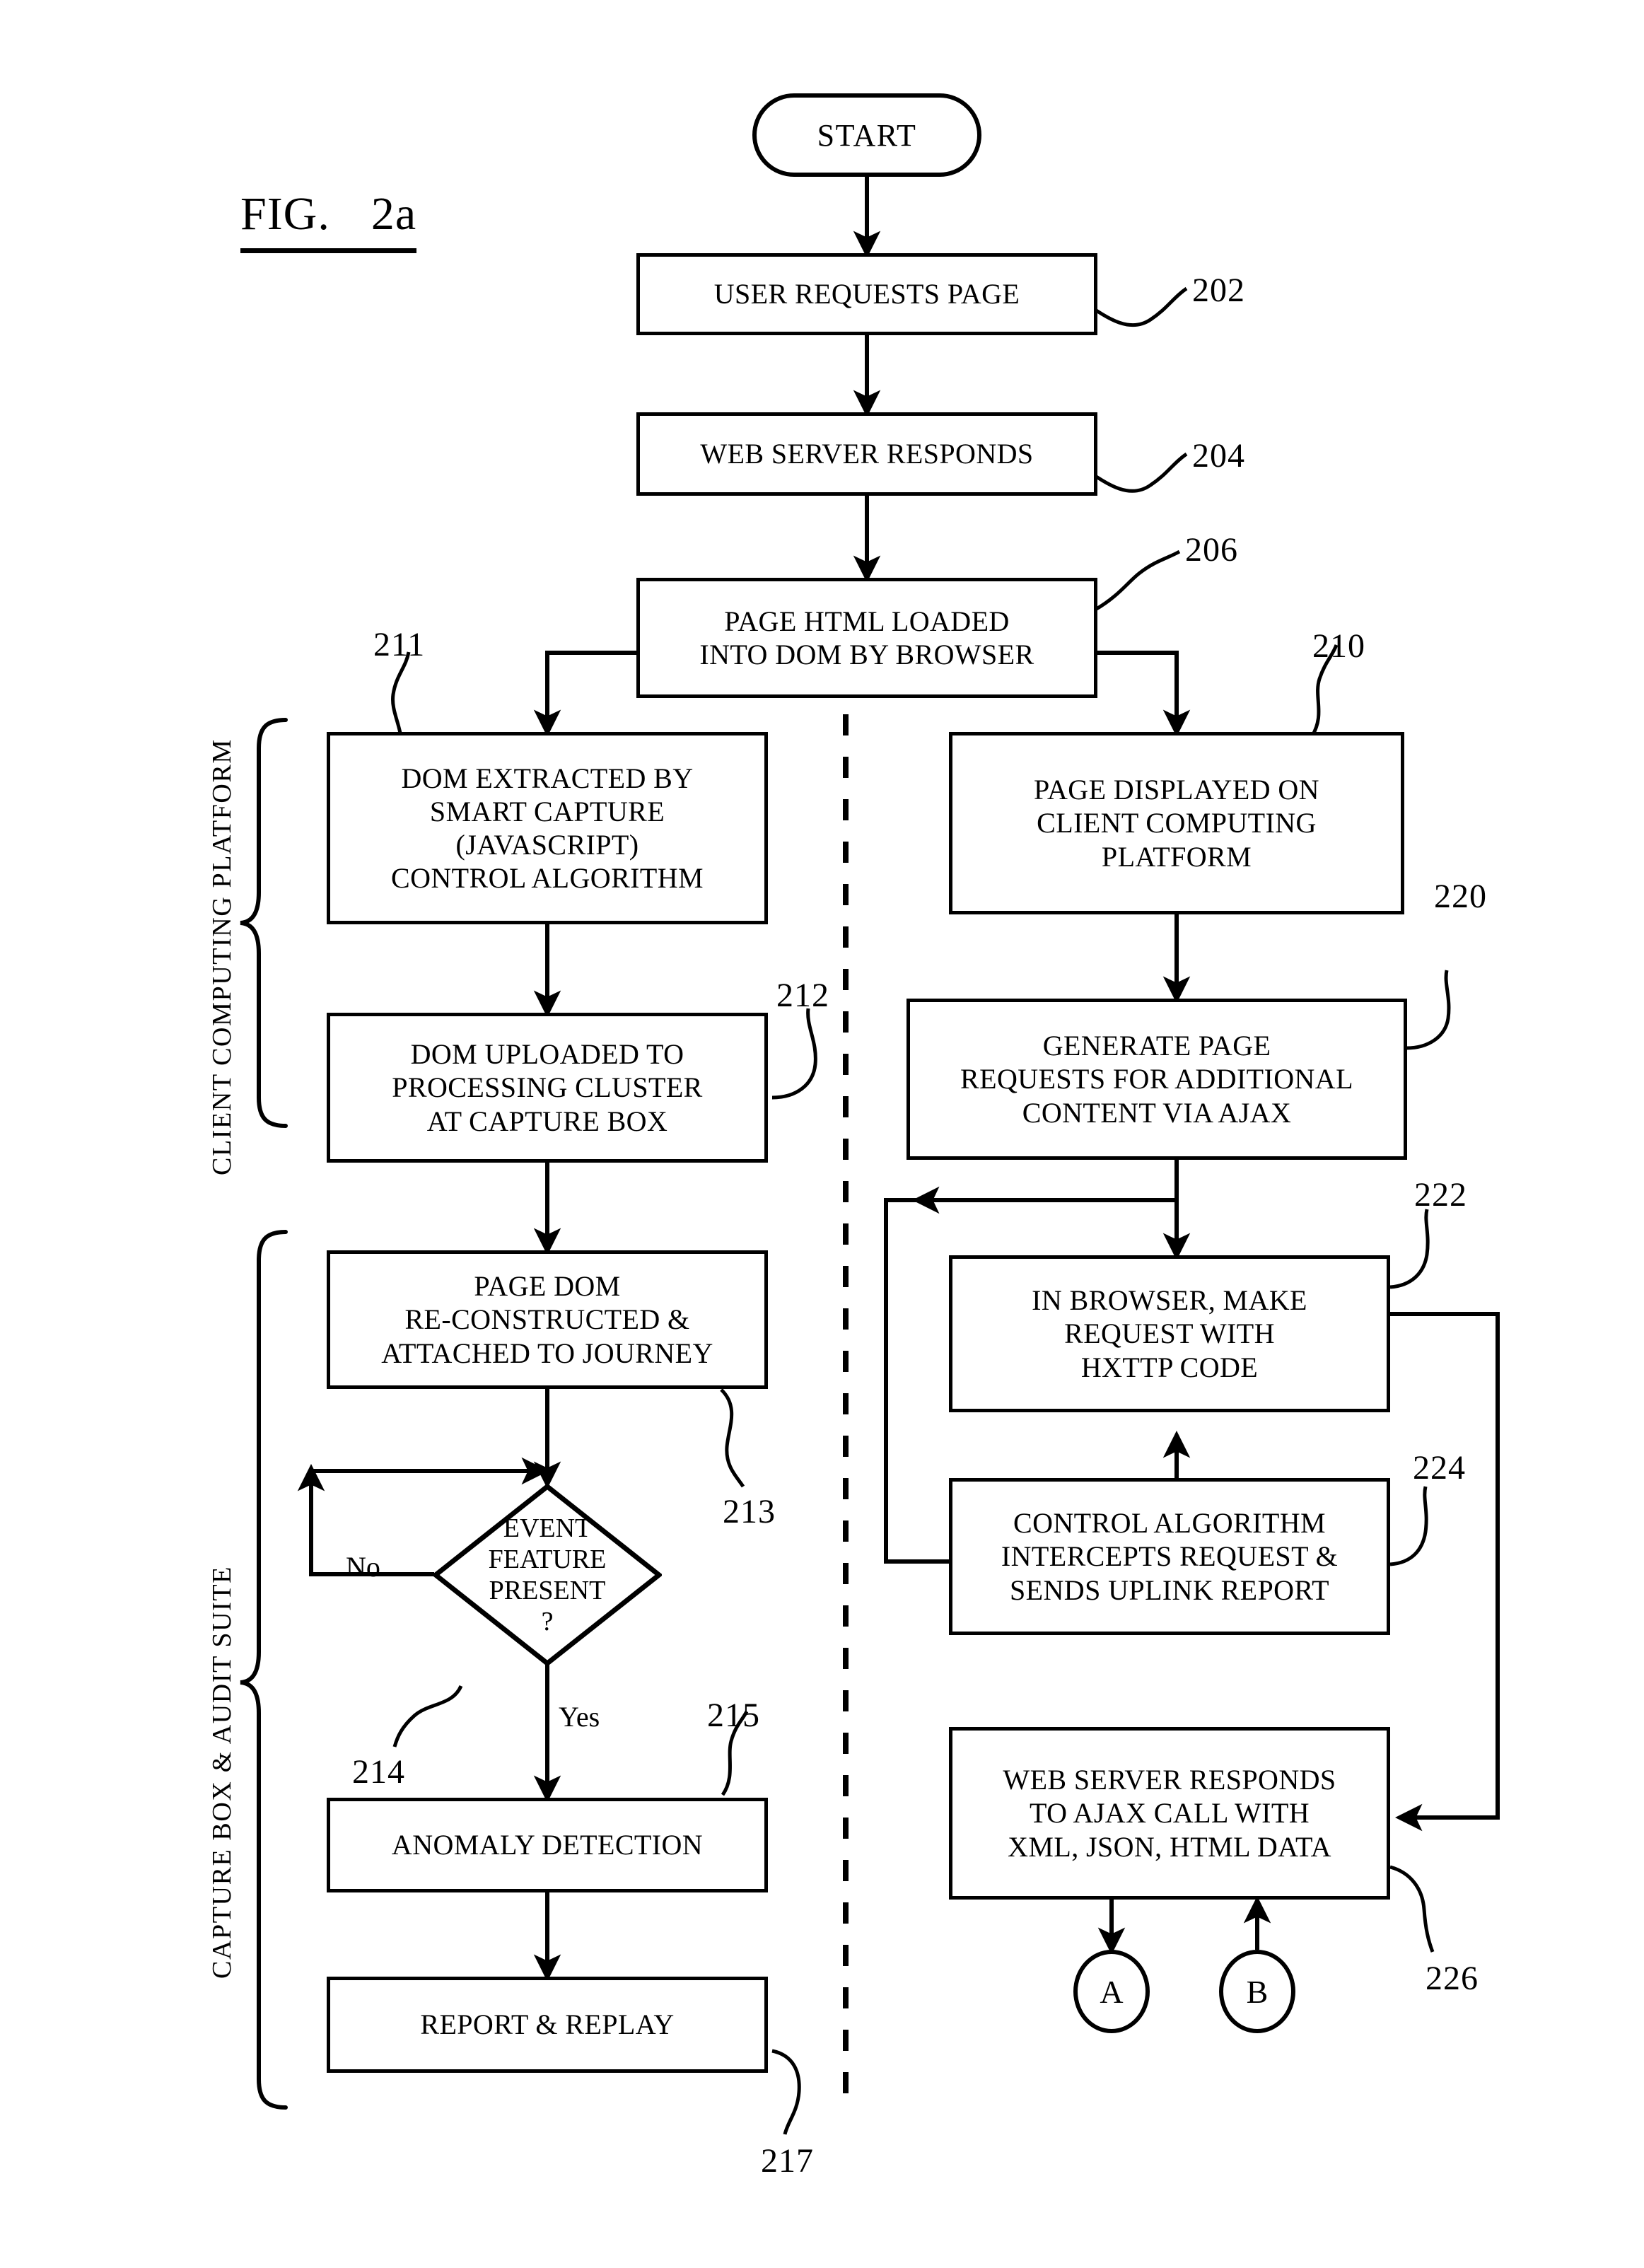 The width and height of the screenshot is (1644, 2268). I want to click on figure-number: 2a, so click(394, 214).